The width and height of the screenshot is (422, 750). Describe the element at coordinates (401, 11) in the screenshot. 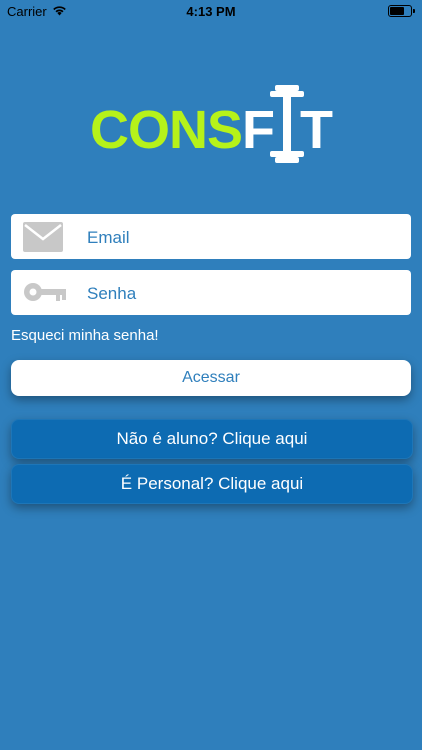

I see `battery-icon` at that location.